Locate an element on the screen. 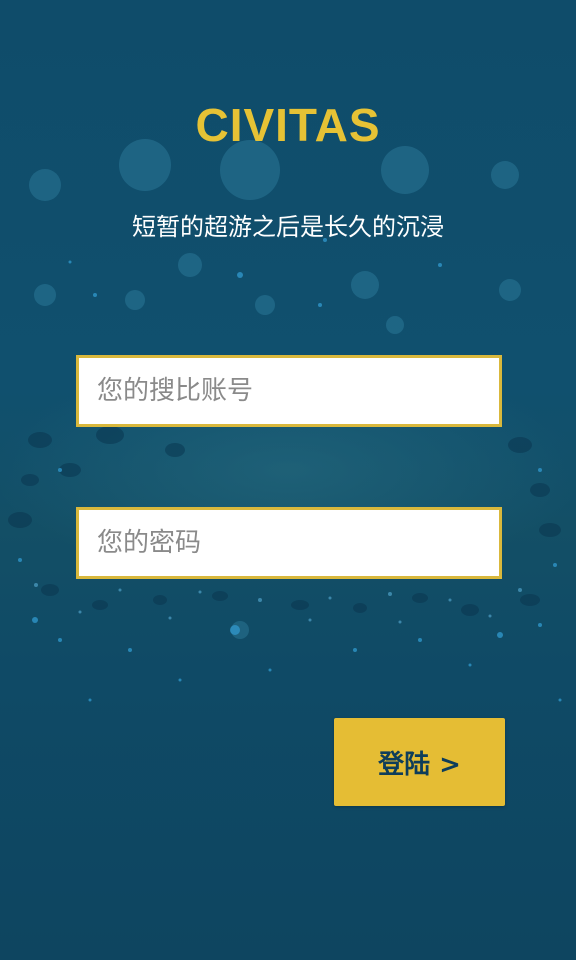 This screenshot has width=576, height=960. password-input is located at coordinates (289, 543).